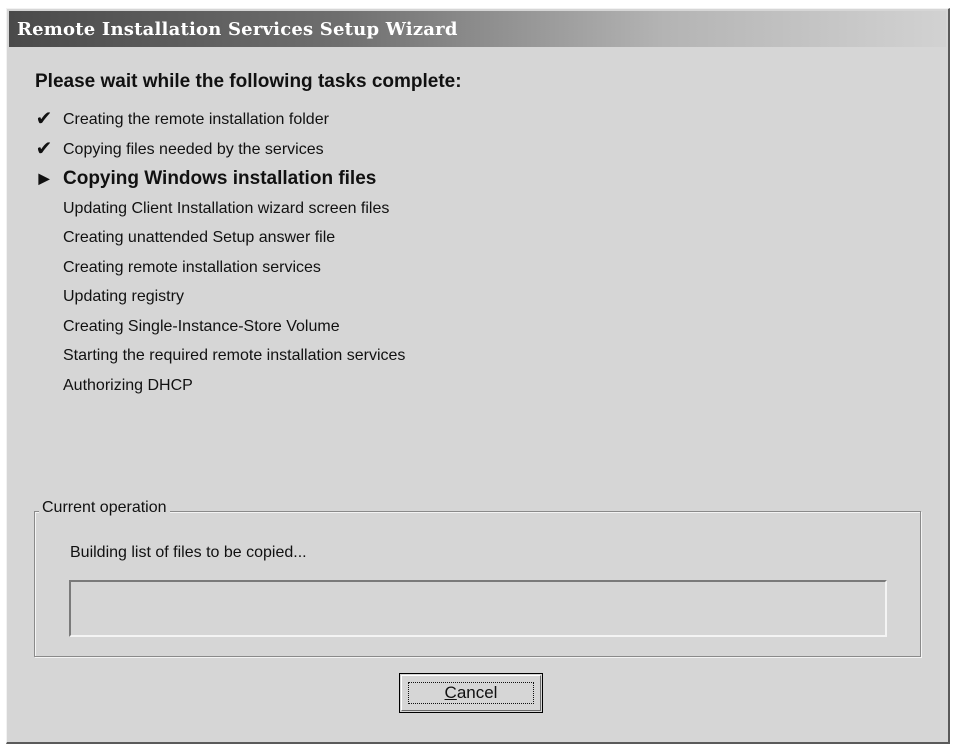  What do you see at coordinates (123, 296) in the screenshot?
I see `task-label: Updating registry` at bounding box center [123, 296].